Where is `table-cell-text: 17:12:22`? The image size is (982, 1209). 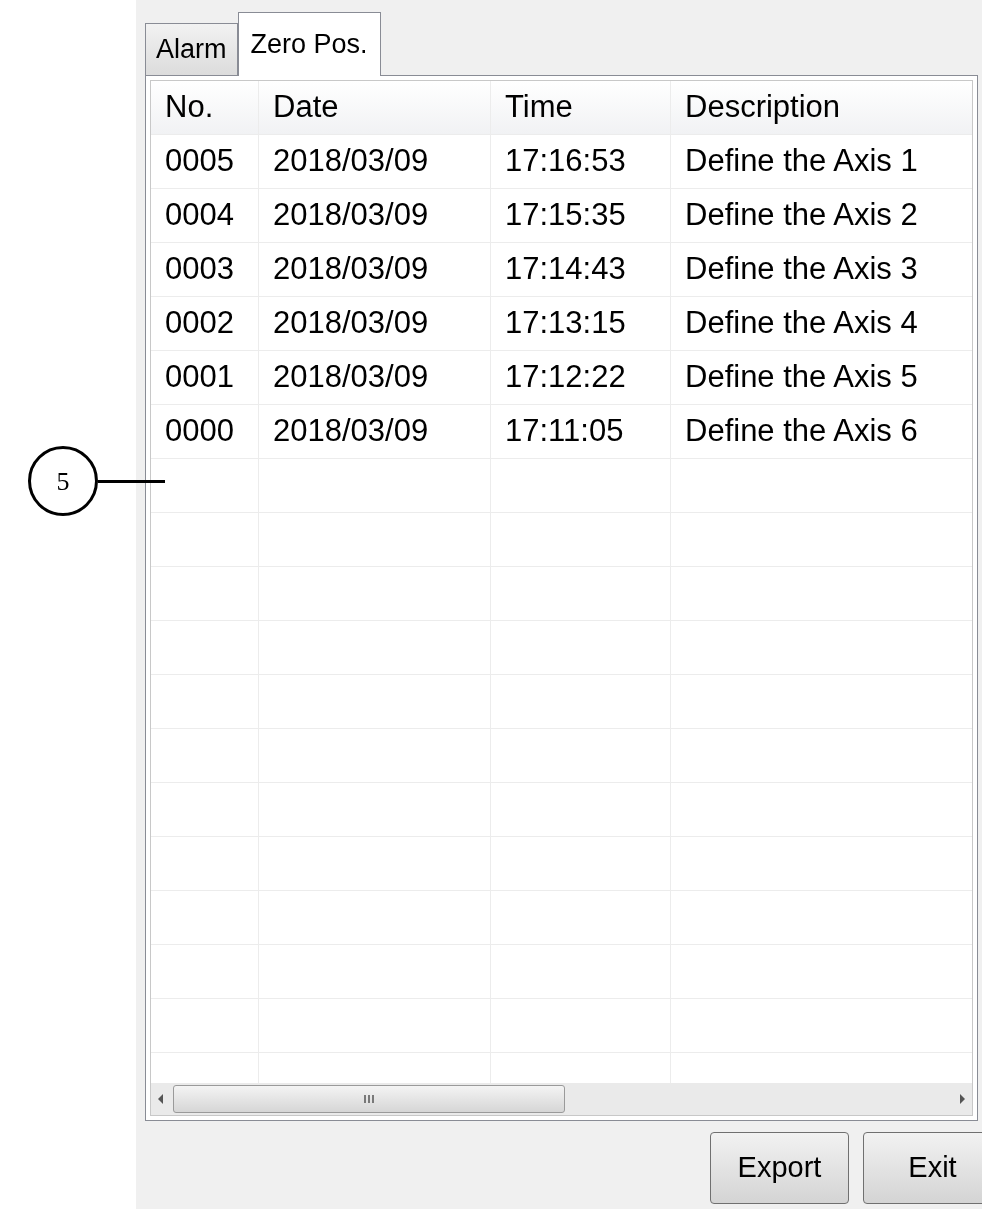 table-cell-text: 17:12:22 is located at coordinates (565, 377).